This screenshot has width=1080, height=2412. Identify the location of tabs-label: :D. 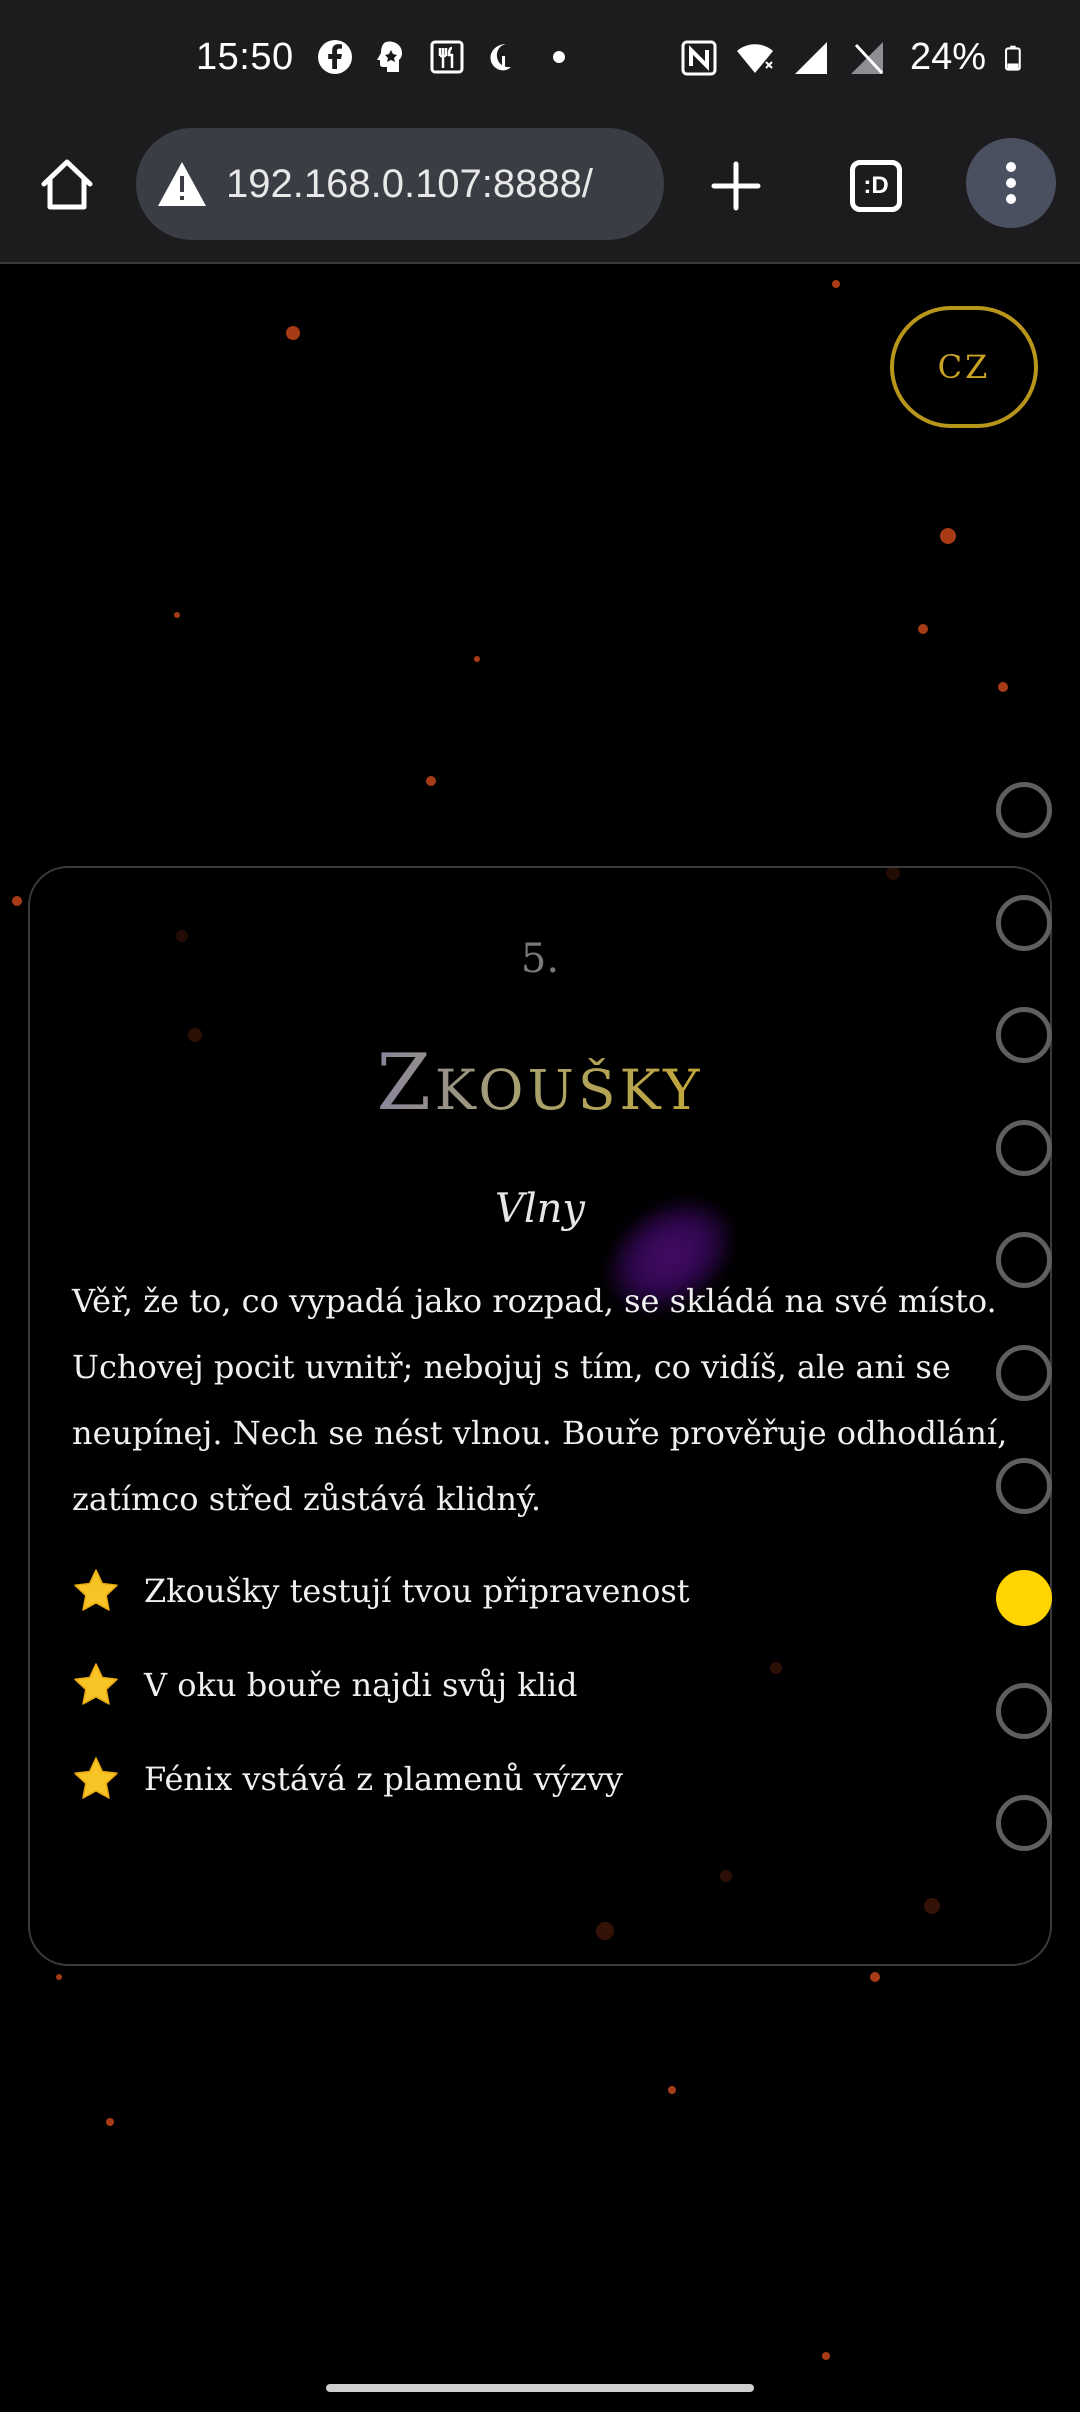
(876, 185).